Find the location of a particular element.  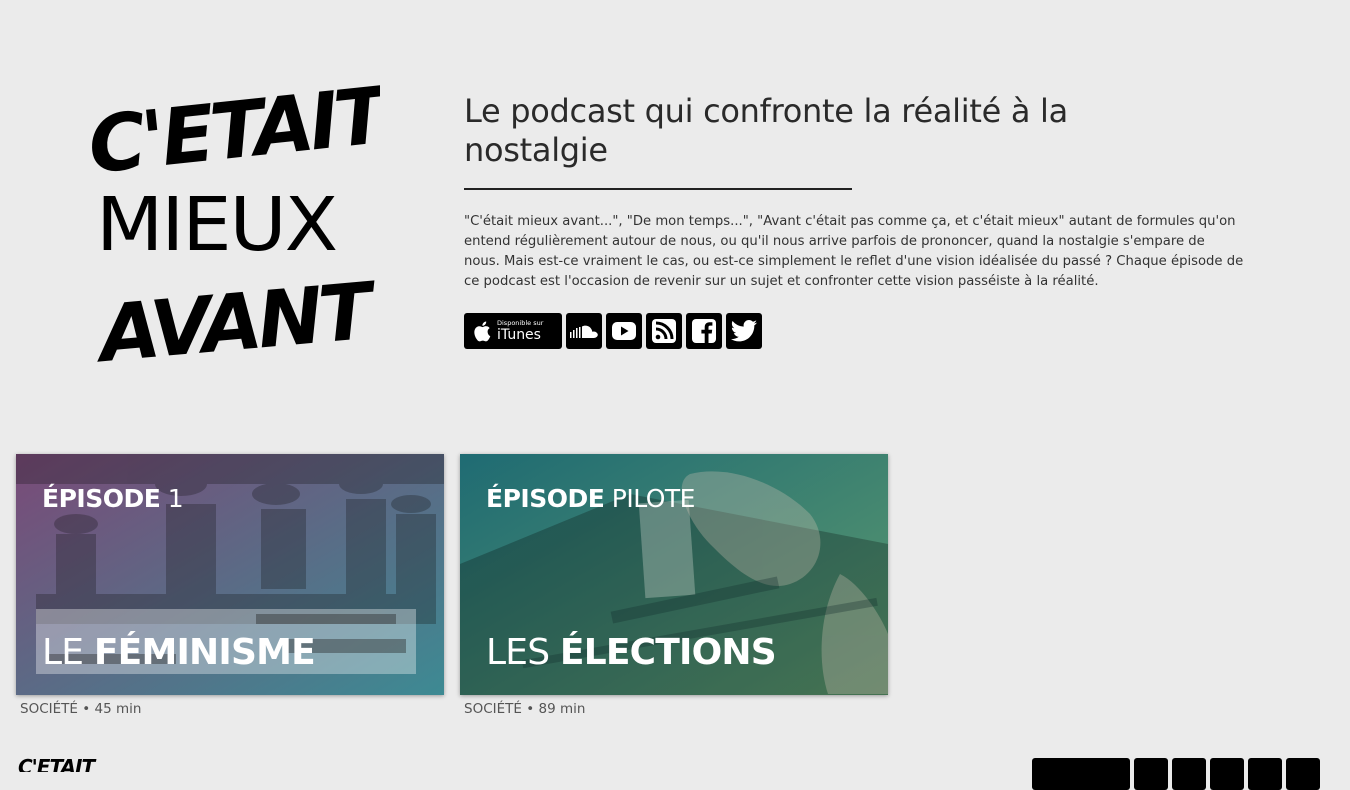

episode-label: ÉPISODE PILOTE is located at coordinates (590, 498).